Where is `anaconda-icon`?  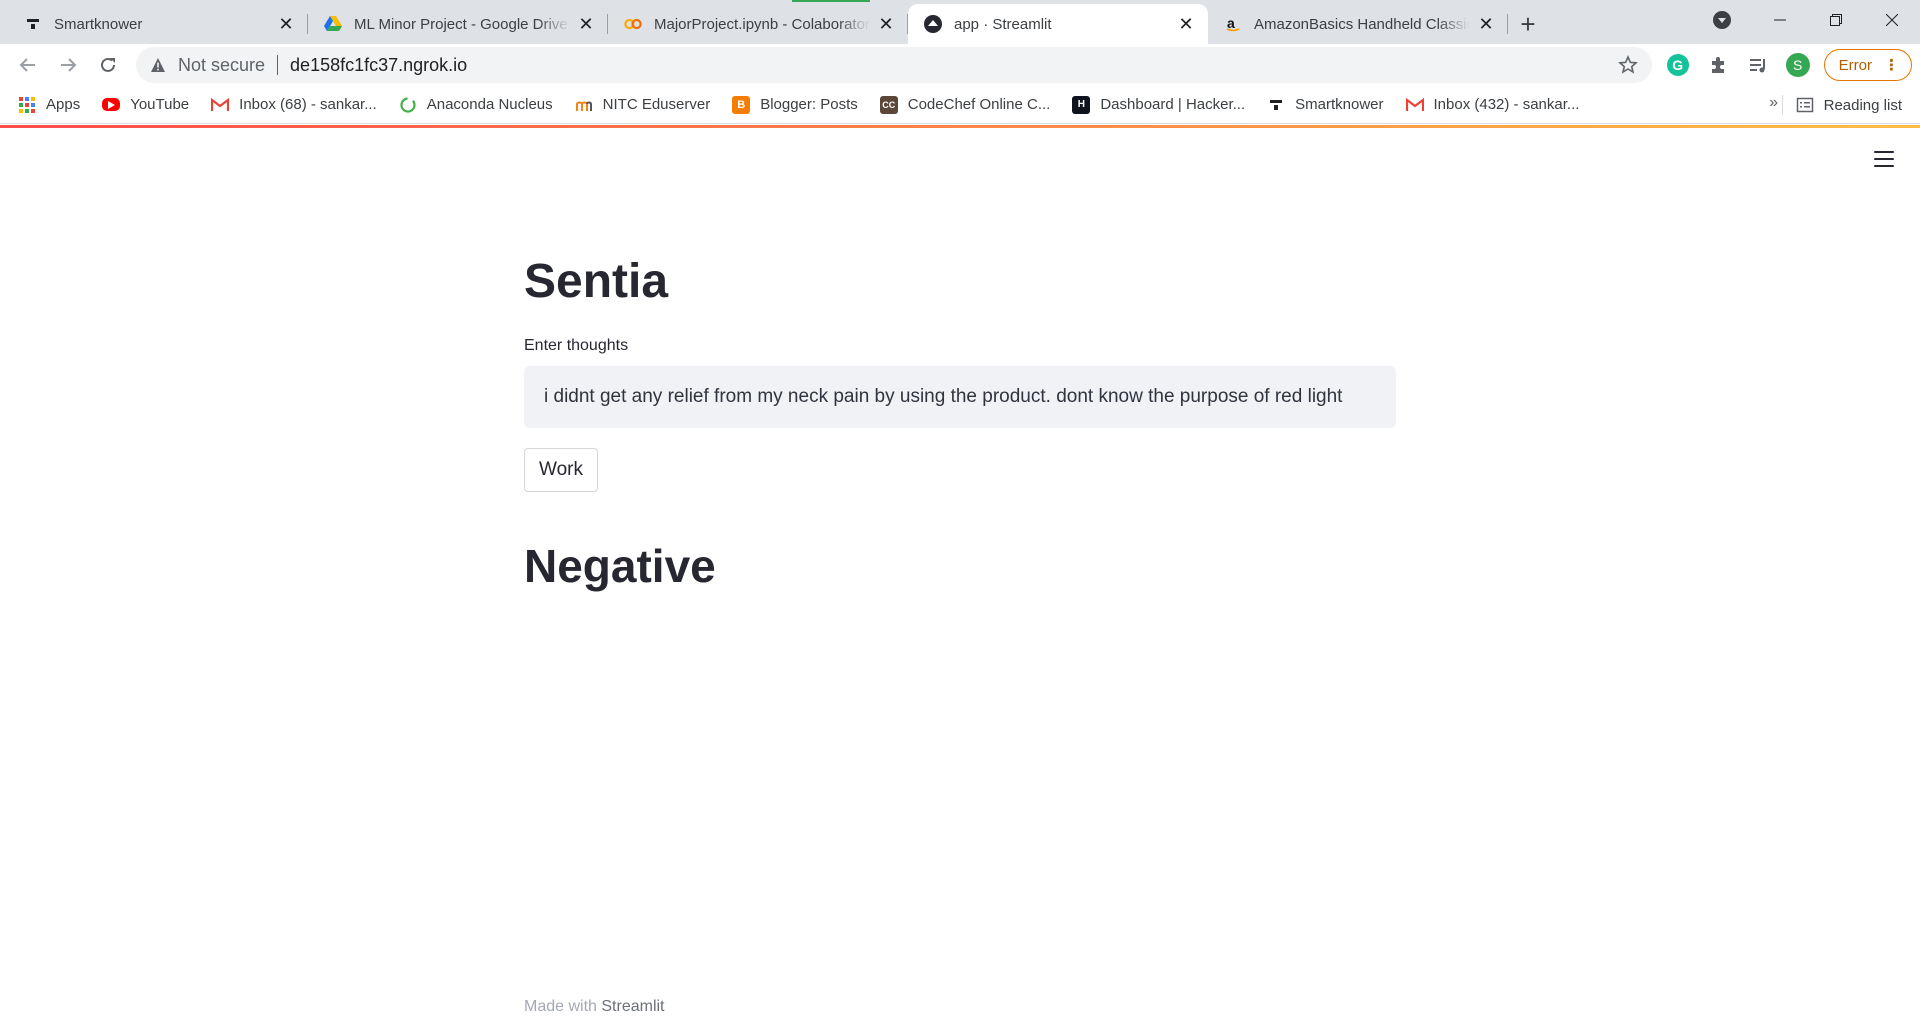 anaconda-icon is located at coordinates (408, 105).